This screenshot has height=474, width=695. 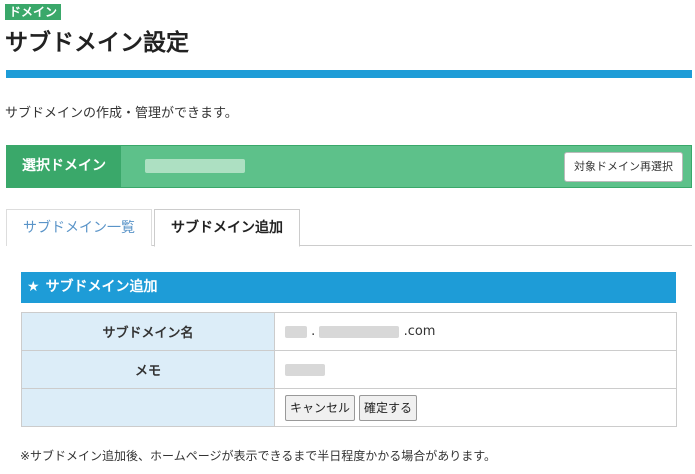 I want to click on category-badge: ドメイン, so click(x=33, y=12).